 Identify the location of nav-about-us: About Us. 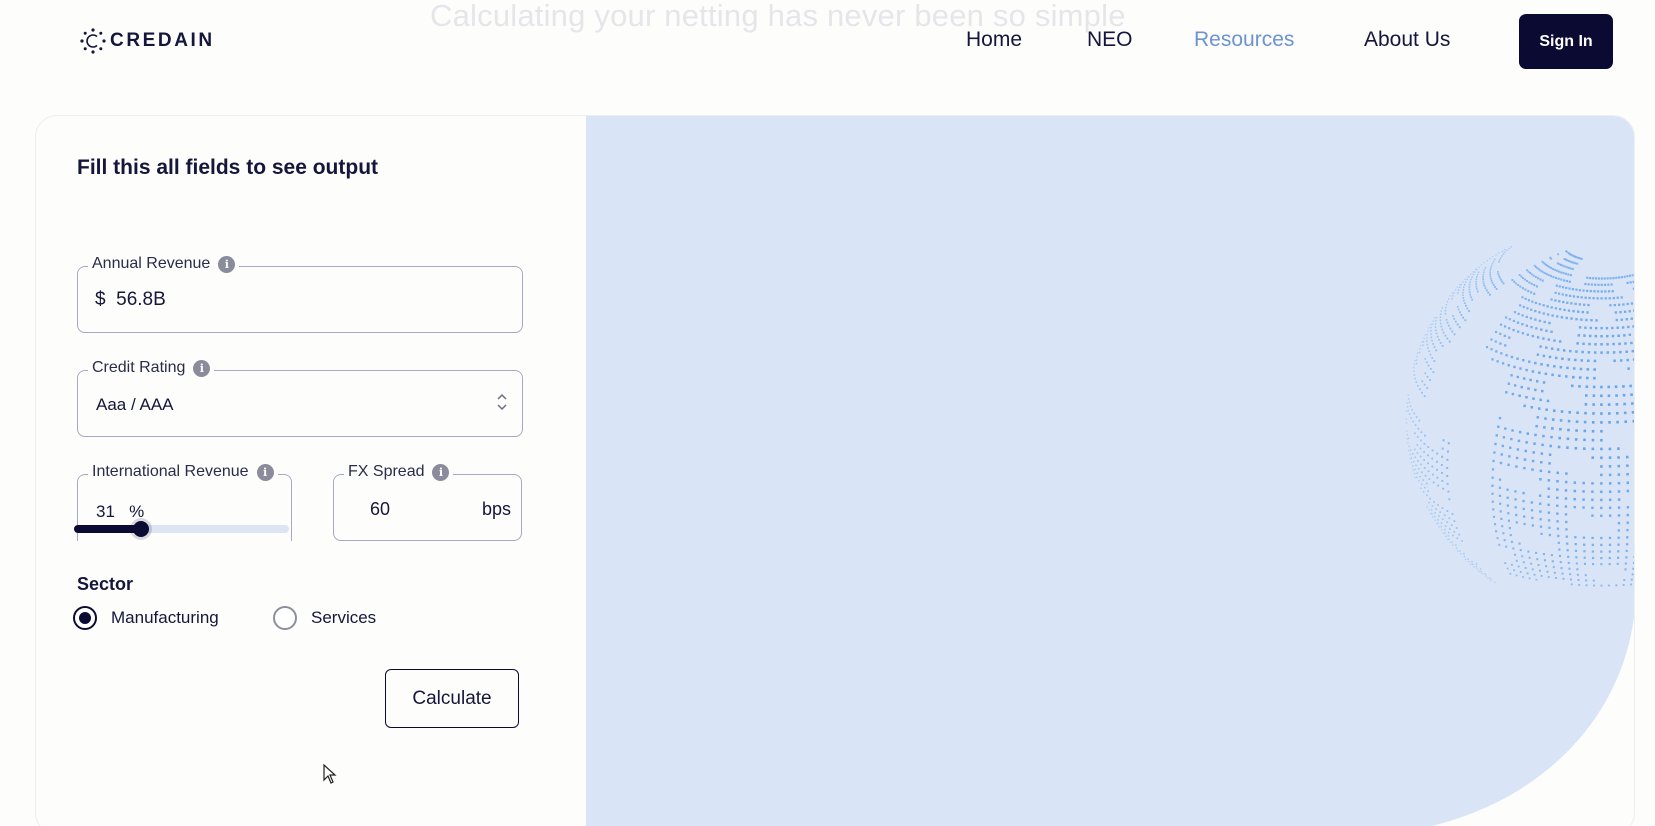
(1407, 40).